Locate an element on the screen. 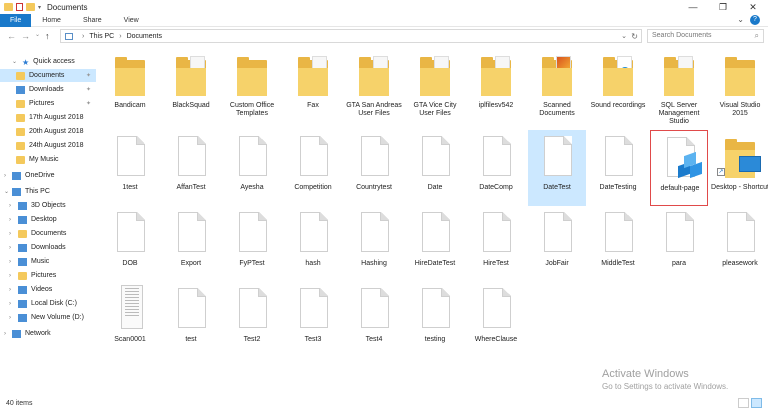  sidebar-item: 20th August 2018 is located at coordinates (48, 131).